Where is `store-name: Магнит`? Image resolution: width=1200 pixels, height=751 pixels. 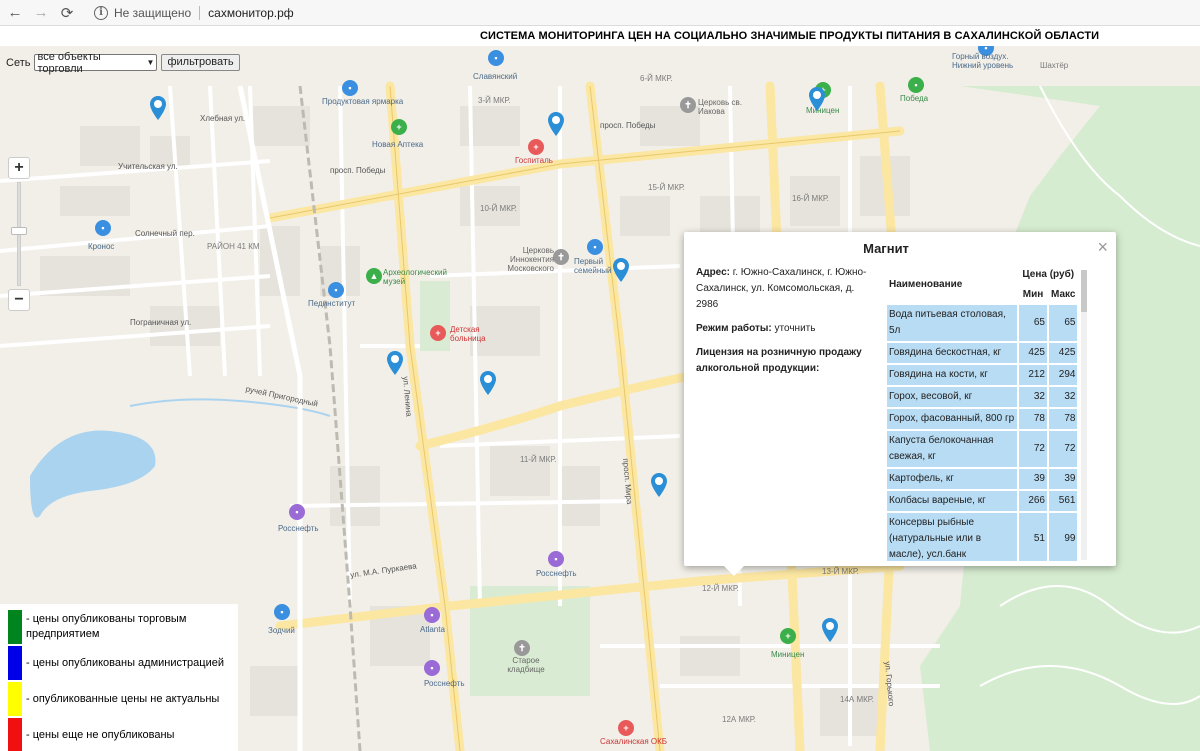 store-name: Магнит is located at coordinates (886, 248).